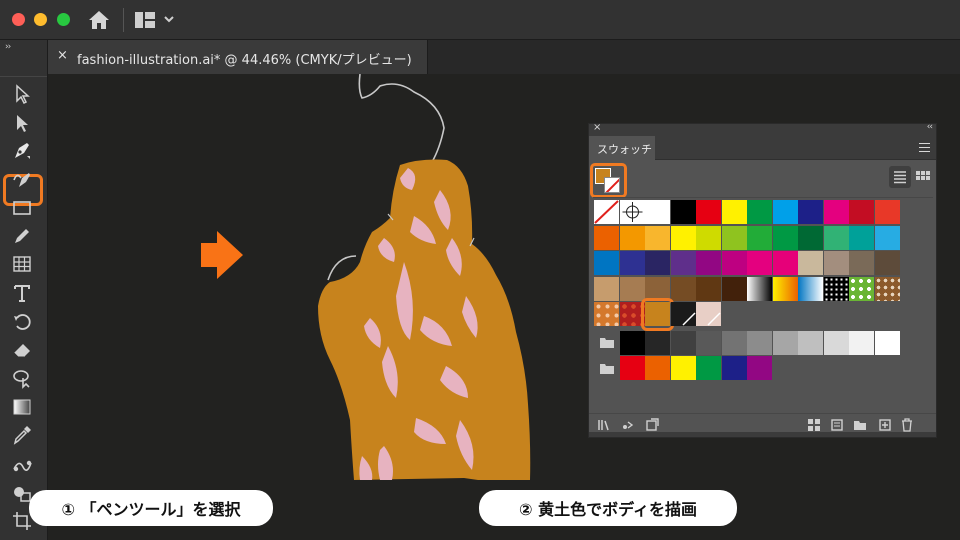 The height and width of the screenshot is (540, 960). I want to click on table-grid-tool, so click(22, 264).